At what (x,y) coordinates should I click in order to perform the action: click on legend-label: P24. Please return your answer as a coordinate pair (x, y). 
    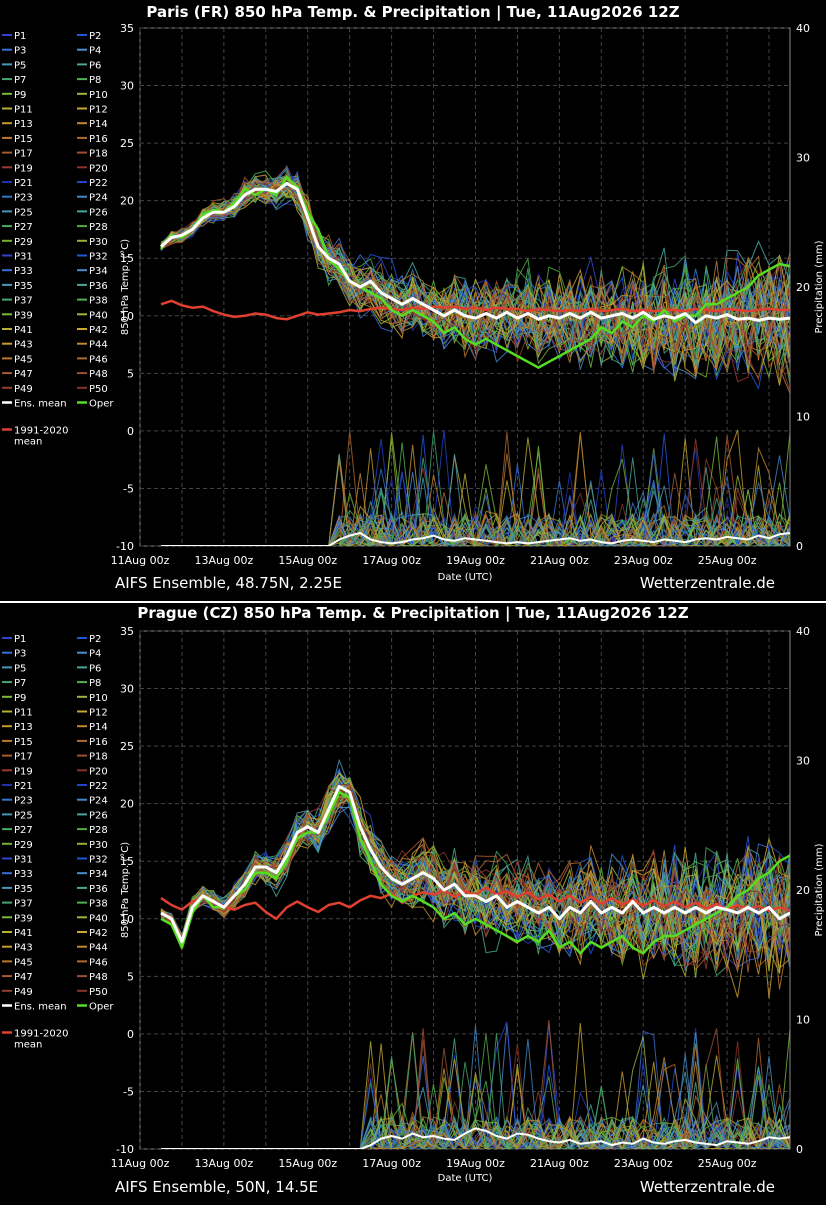
    Looking at the image, I should click on (98, 801).